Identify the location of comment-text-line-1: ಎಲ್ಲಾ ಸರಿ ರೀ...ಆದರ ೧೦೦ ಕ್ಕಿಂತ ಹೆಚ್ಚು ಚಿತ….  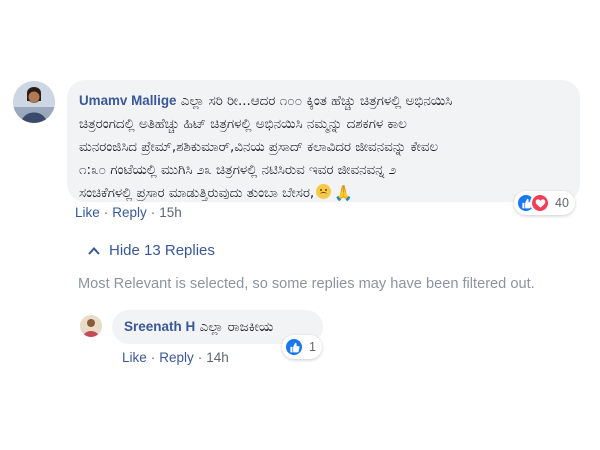
(316, 101).